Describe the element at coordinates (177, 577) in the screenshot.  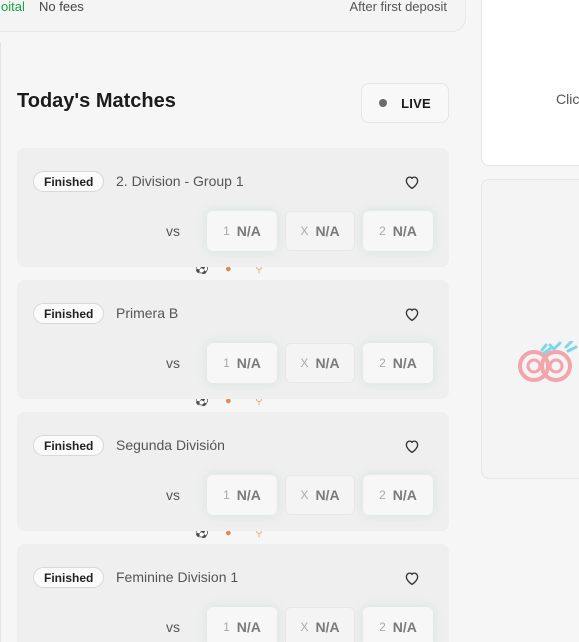
I see `league-name: Feminine Division 1` at that location.